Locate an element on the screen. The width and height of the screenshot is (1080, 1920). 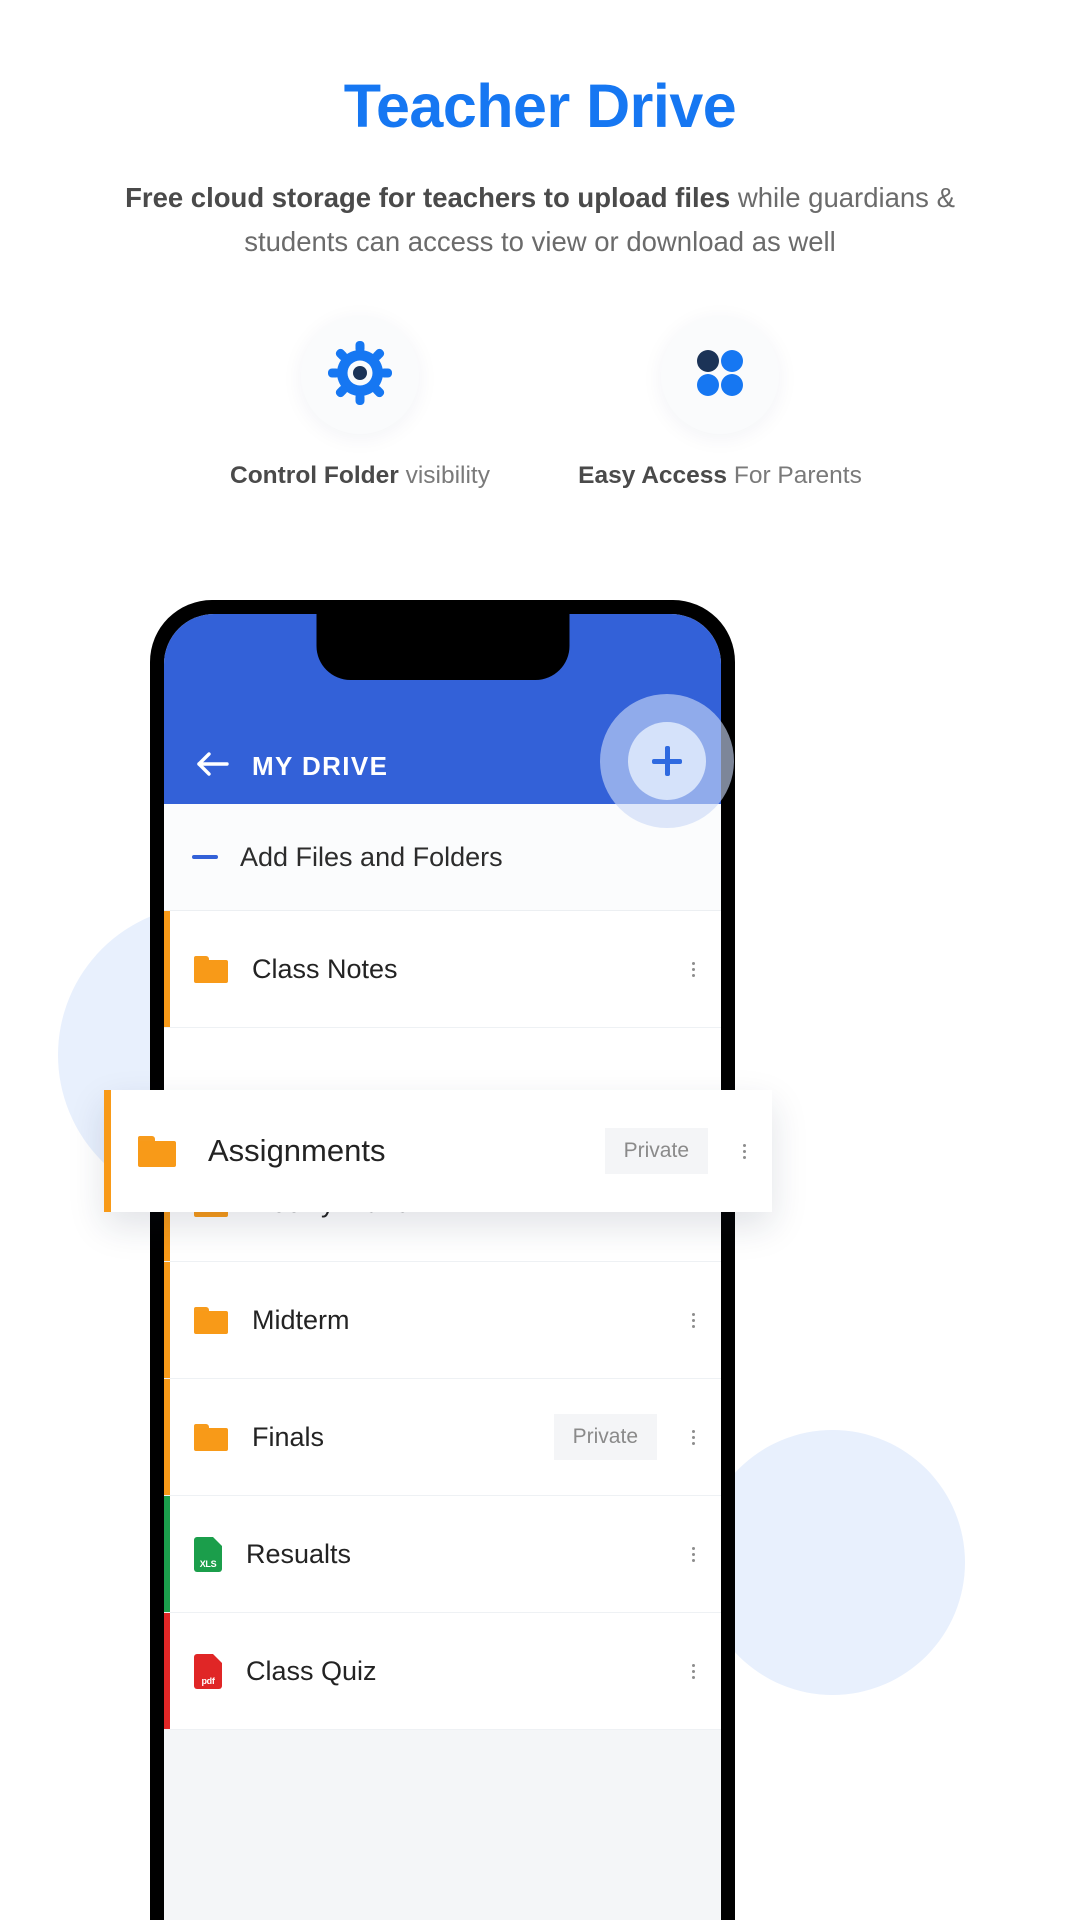
plus-icon is located at coordinates (667, 761).